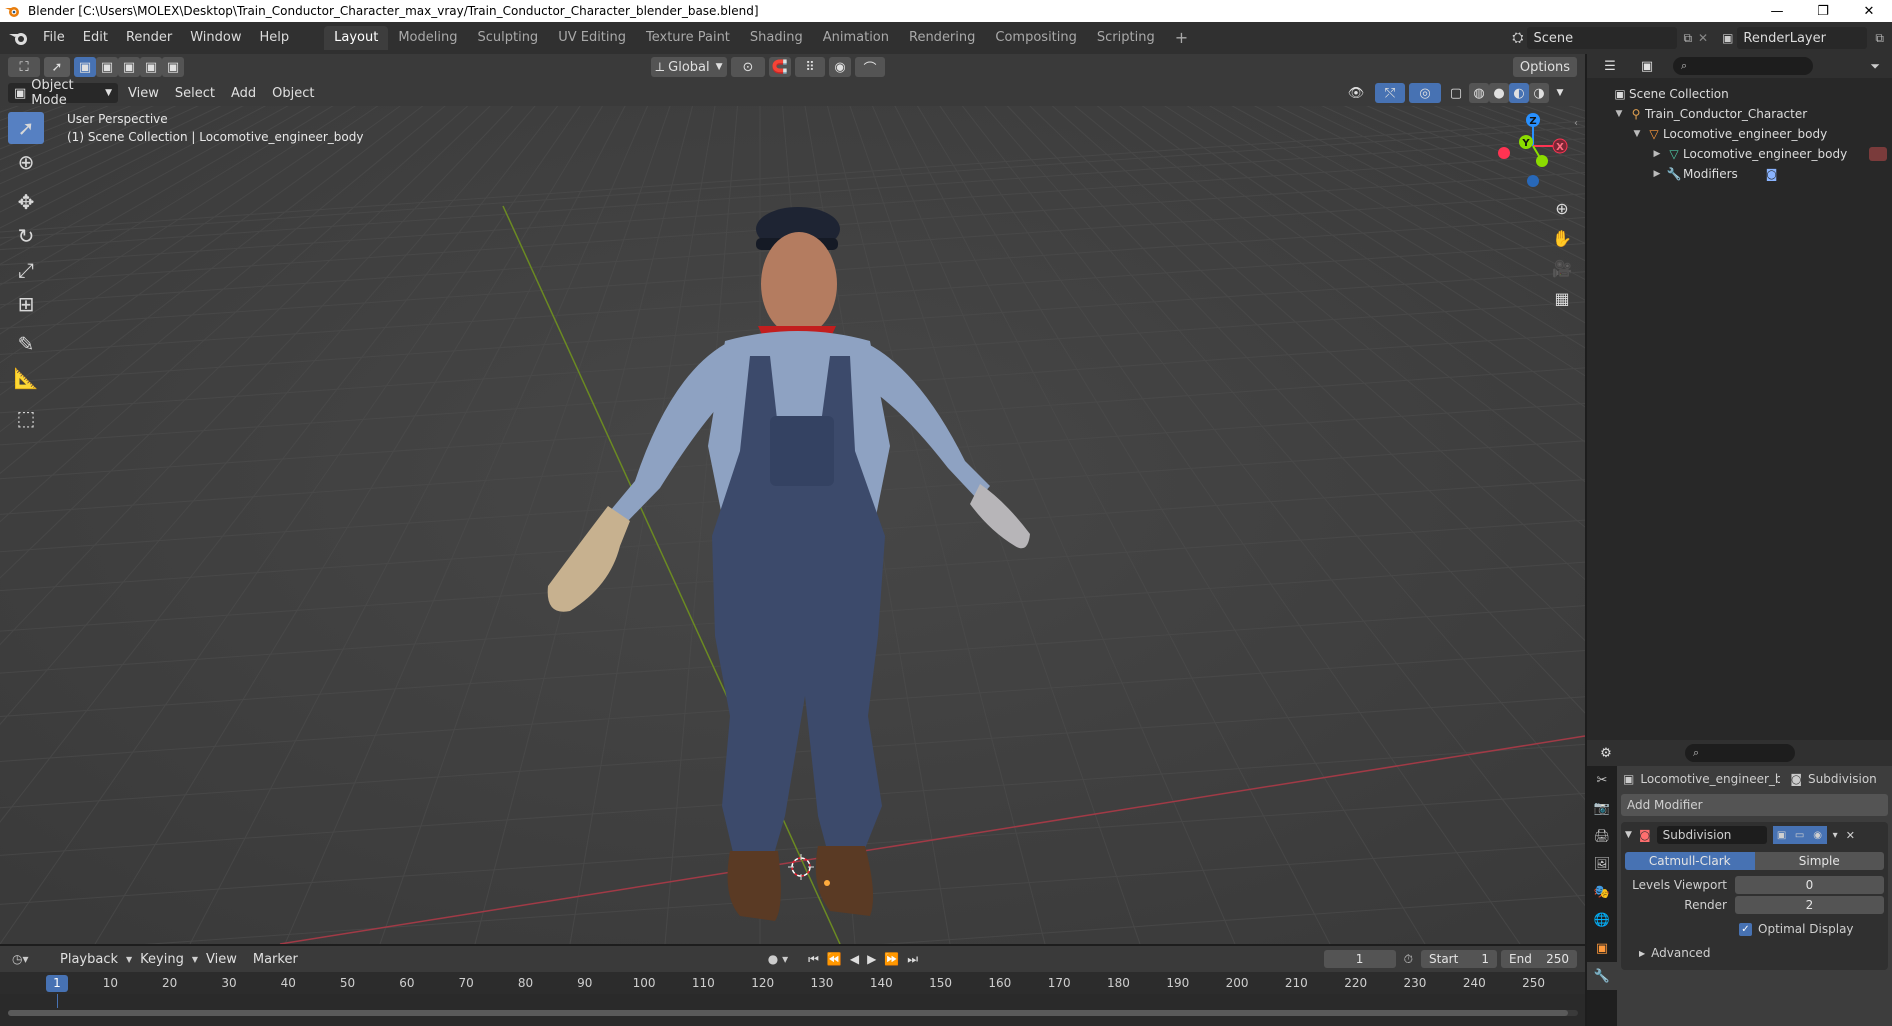  I want to click on tab-scripting: Scripting, so click(1126, 38).